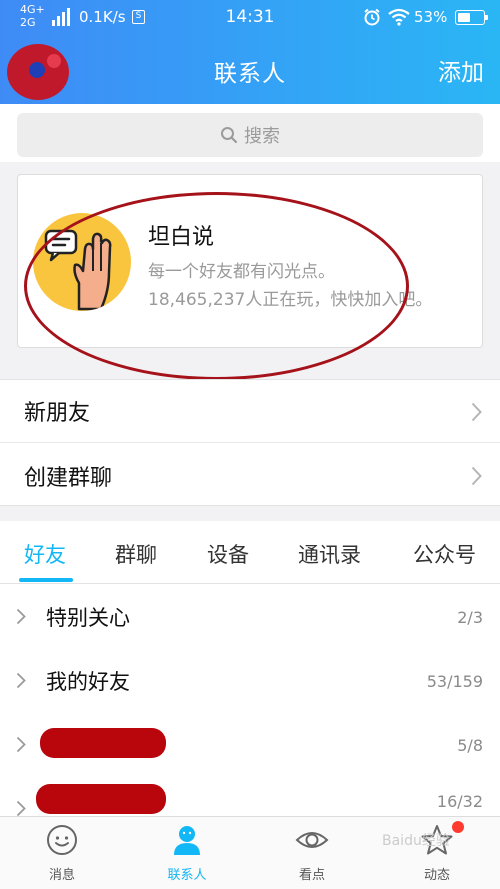 The image size is (500, 889). Describe the element at coordinates (454, 681) in the screenshot. I see `group-count: 53/159` at that location.